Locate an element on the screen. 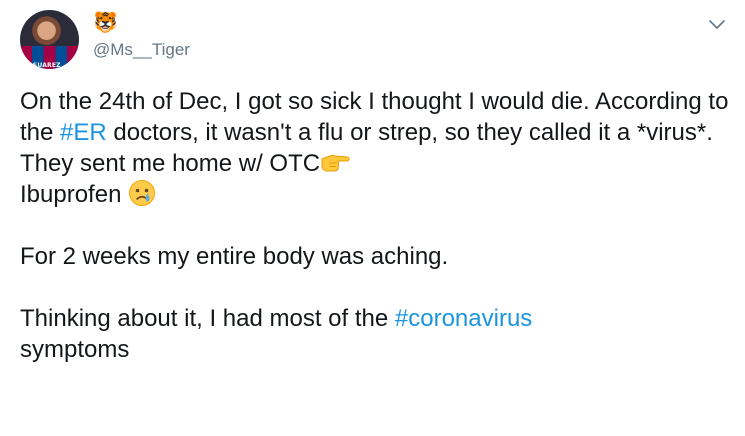  user-handle: @Ms__Tiger is located at coordinates (141, 50).